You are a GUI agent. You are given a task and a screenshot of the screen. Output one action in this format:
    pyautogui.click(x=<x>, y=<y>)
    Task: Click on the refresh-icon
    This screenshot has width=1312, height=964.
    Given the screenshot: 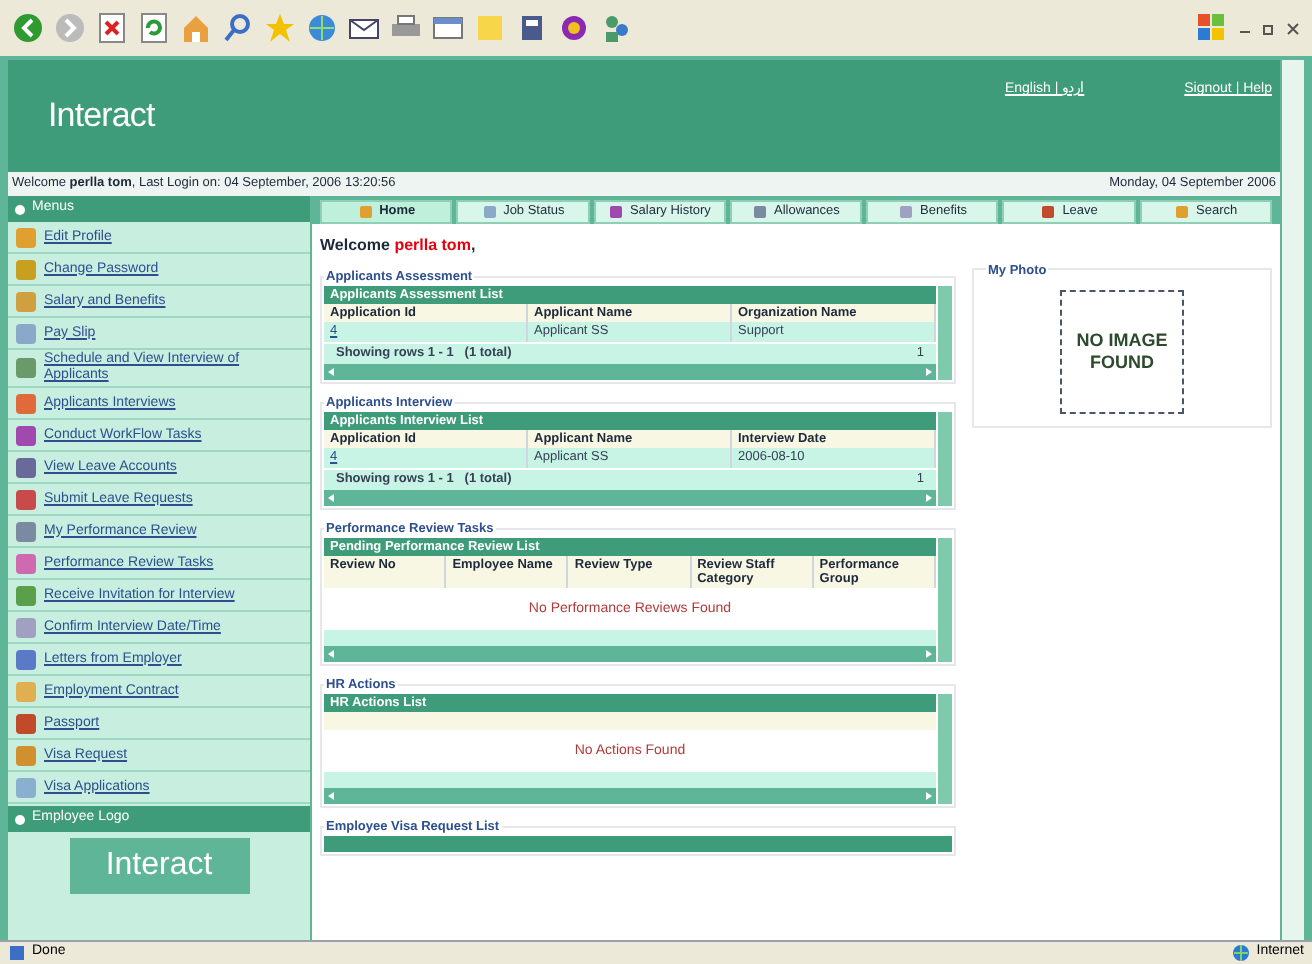 What is the action you would take?
    pyautogui.click(x=154, y=28)
    